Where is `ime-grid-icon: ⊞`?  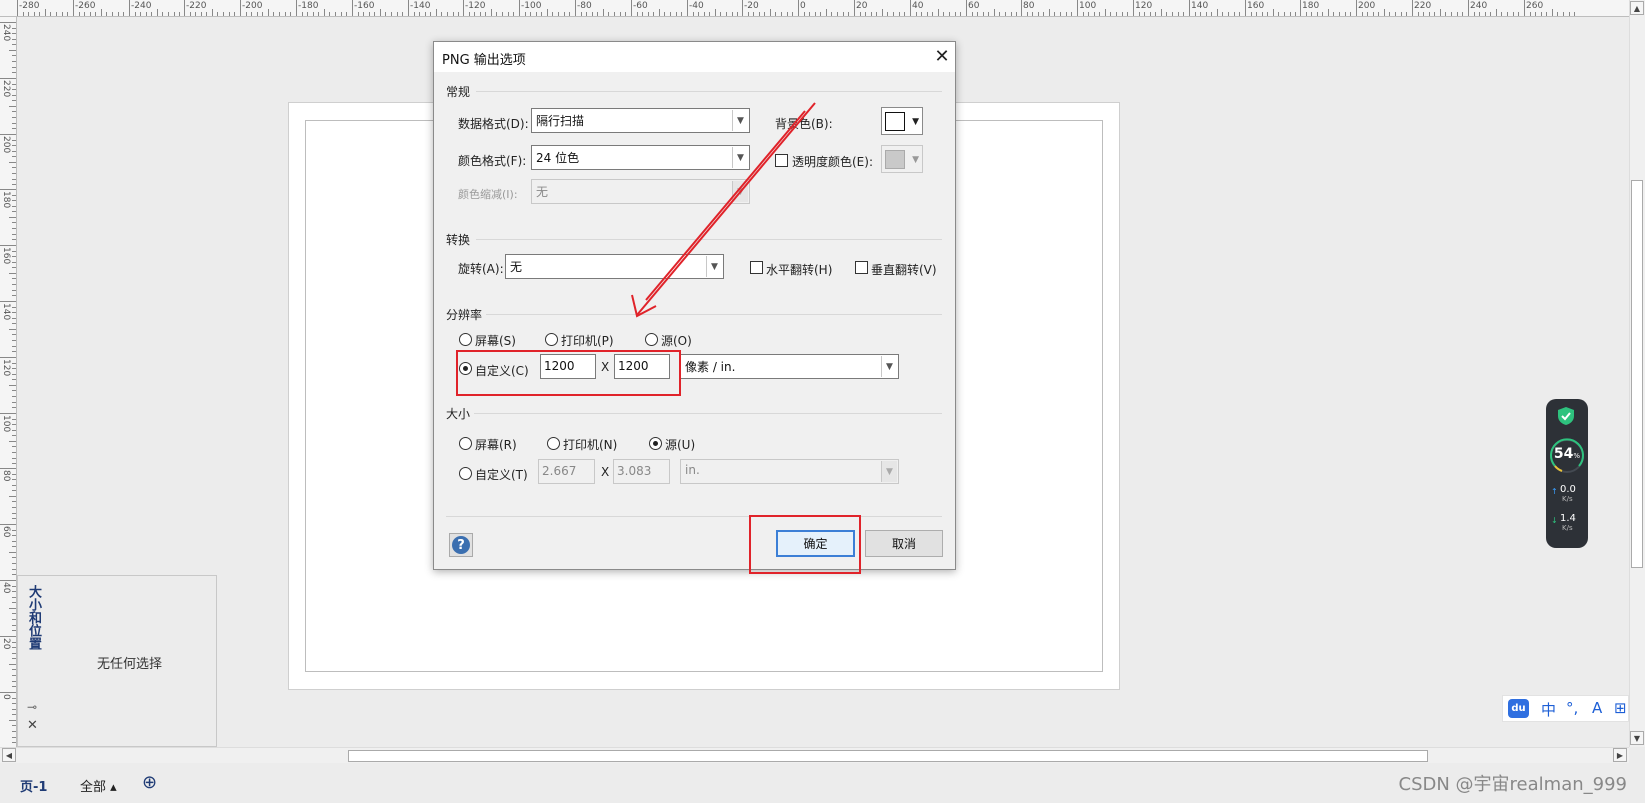
ime-grid-icon: ⊞ is located at coordinates (1620, 708).